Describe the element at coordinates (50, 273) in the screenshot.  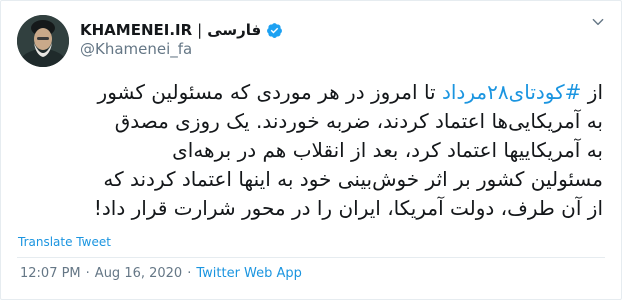
I see `tweet-time: 12:07 PM` at that location.